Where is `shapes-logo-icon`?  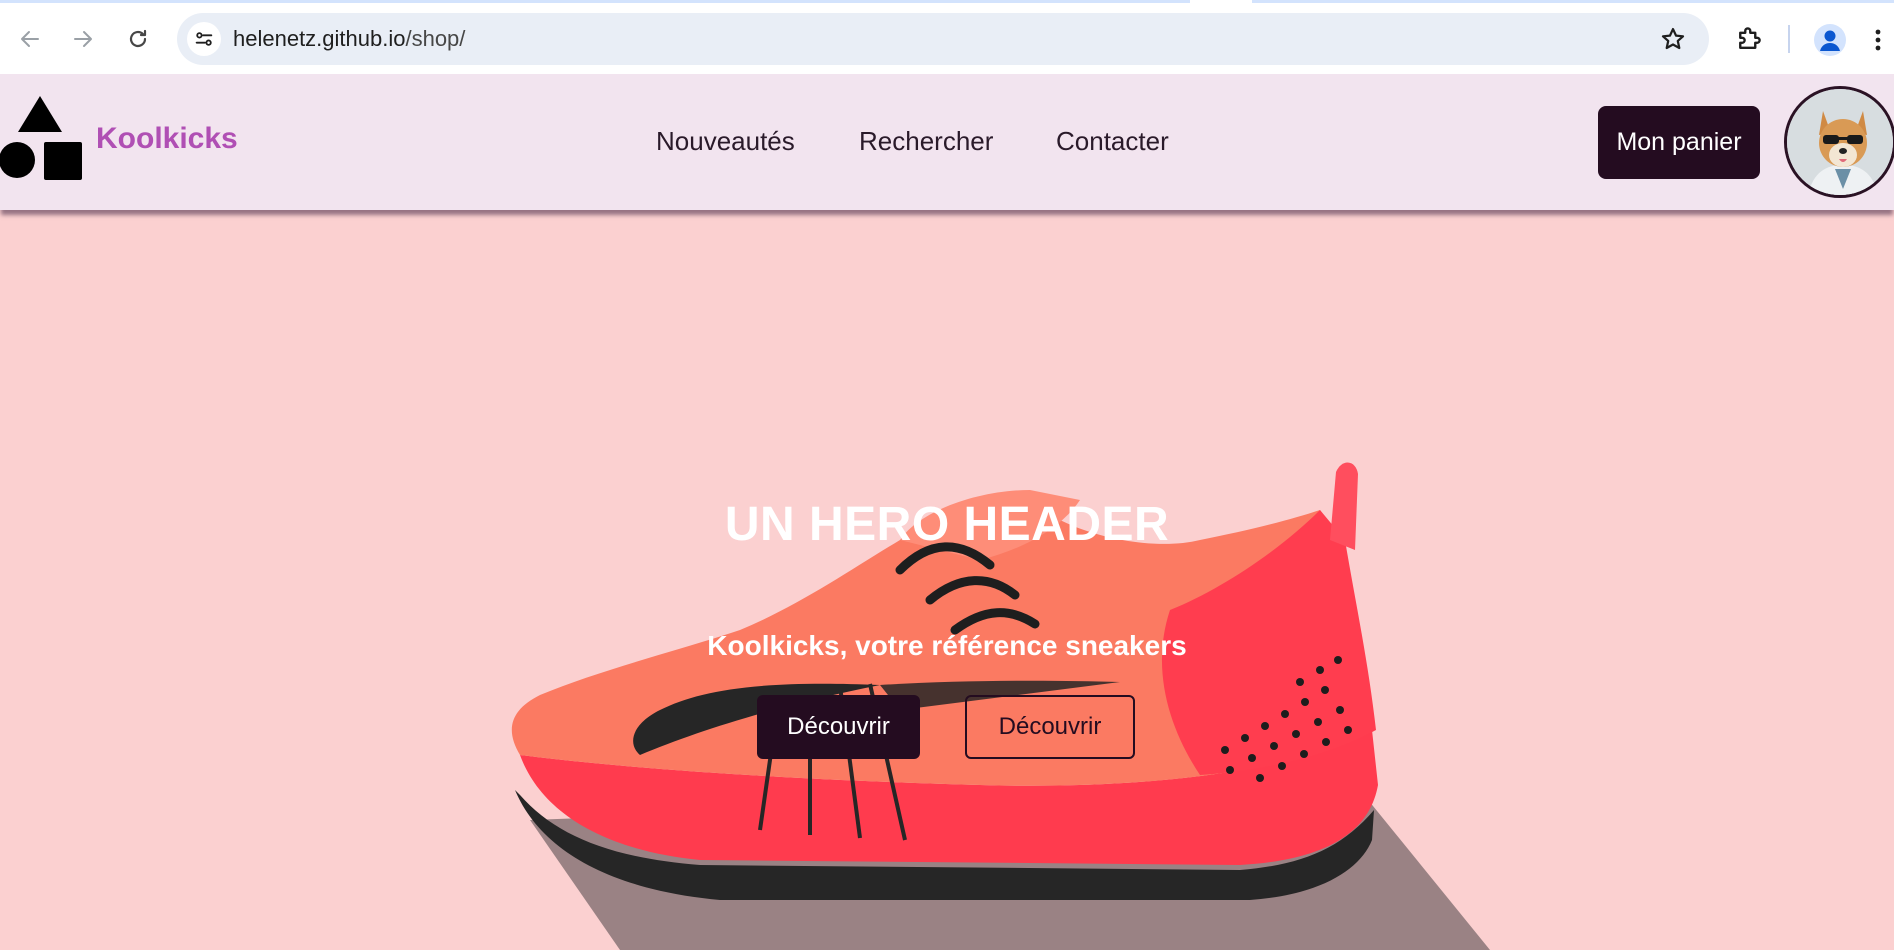 shapes-logo-icon is located at coordinates (42, 138).